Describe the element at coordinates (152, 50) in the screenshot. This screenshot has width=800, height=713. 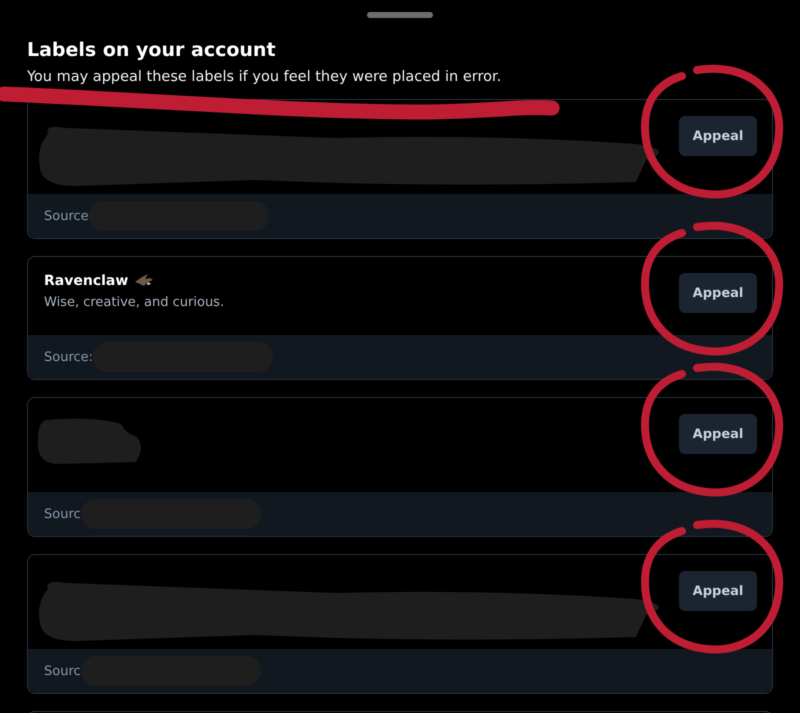
I see `sheet-title: Labels on your account` at that location.